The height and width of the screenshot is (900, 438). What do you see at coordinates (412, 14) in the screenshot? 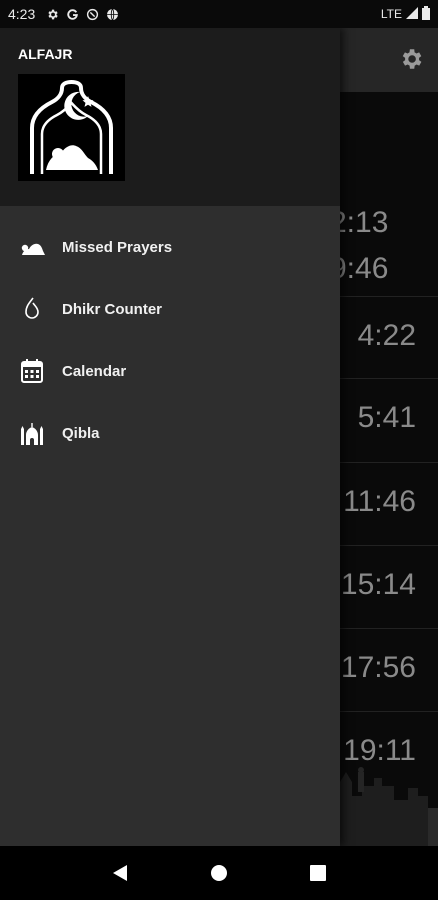
I see `signal-icon` at bounding box center [412, 14].